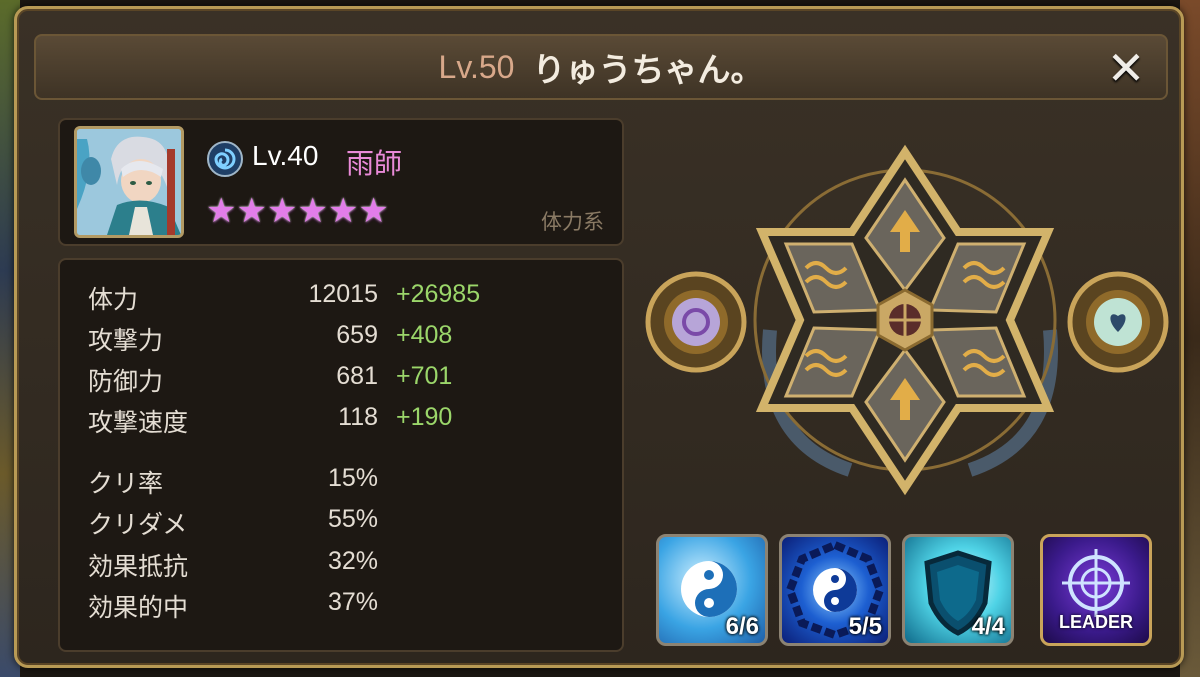 The image size is (1200, 677). Describe the element at coordinates (341, 182) in the screenshot. I see `monster-summary: Lv.40 雨師 ★ ★ ★ ★ ★ ★ 体力系` at that location.